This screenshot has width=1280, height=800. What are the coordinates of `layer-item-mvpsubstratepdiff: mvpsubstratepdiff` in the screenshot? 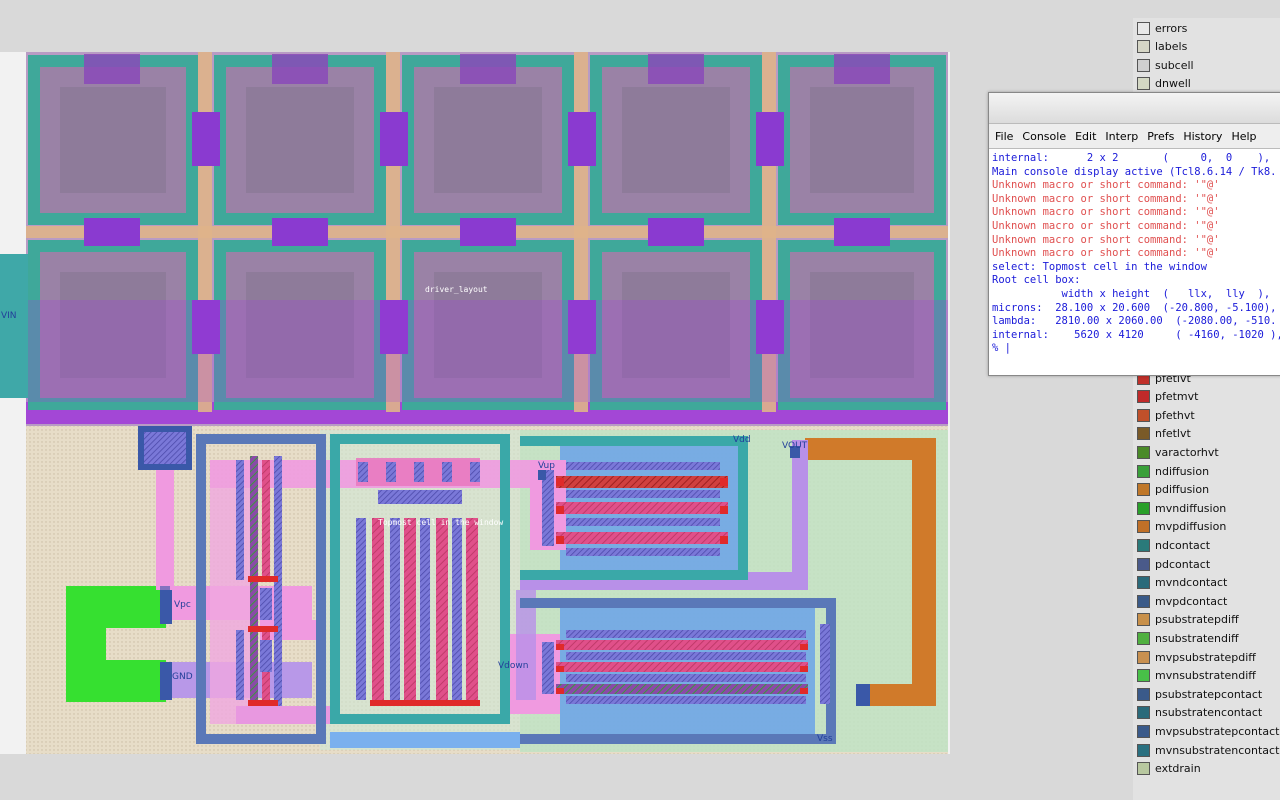 It's located at (1196, 657).